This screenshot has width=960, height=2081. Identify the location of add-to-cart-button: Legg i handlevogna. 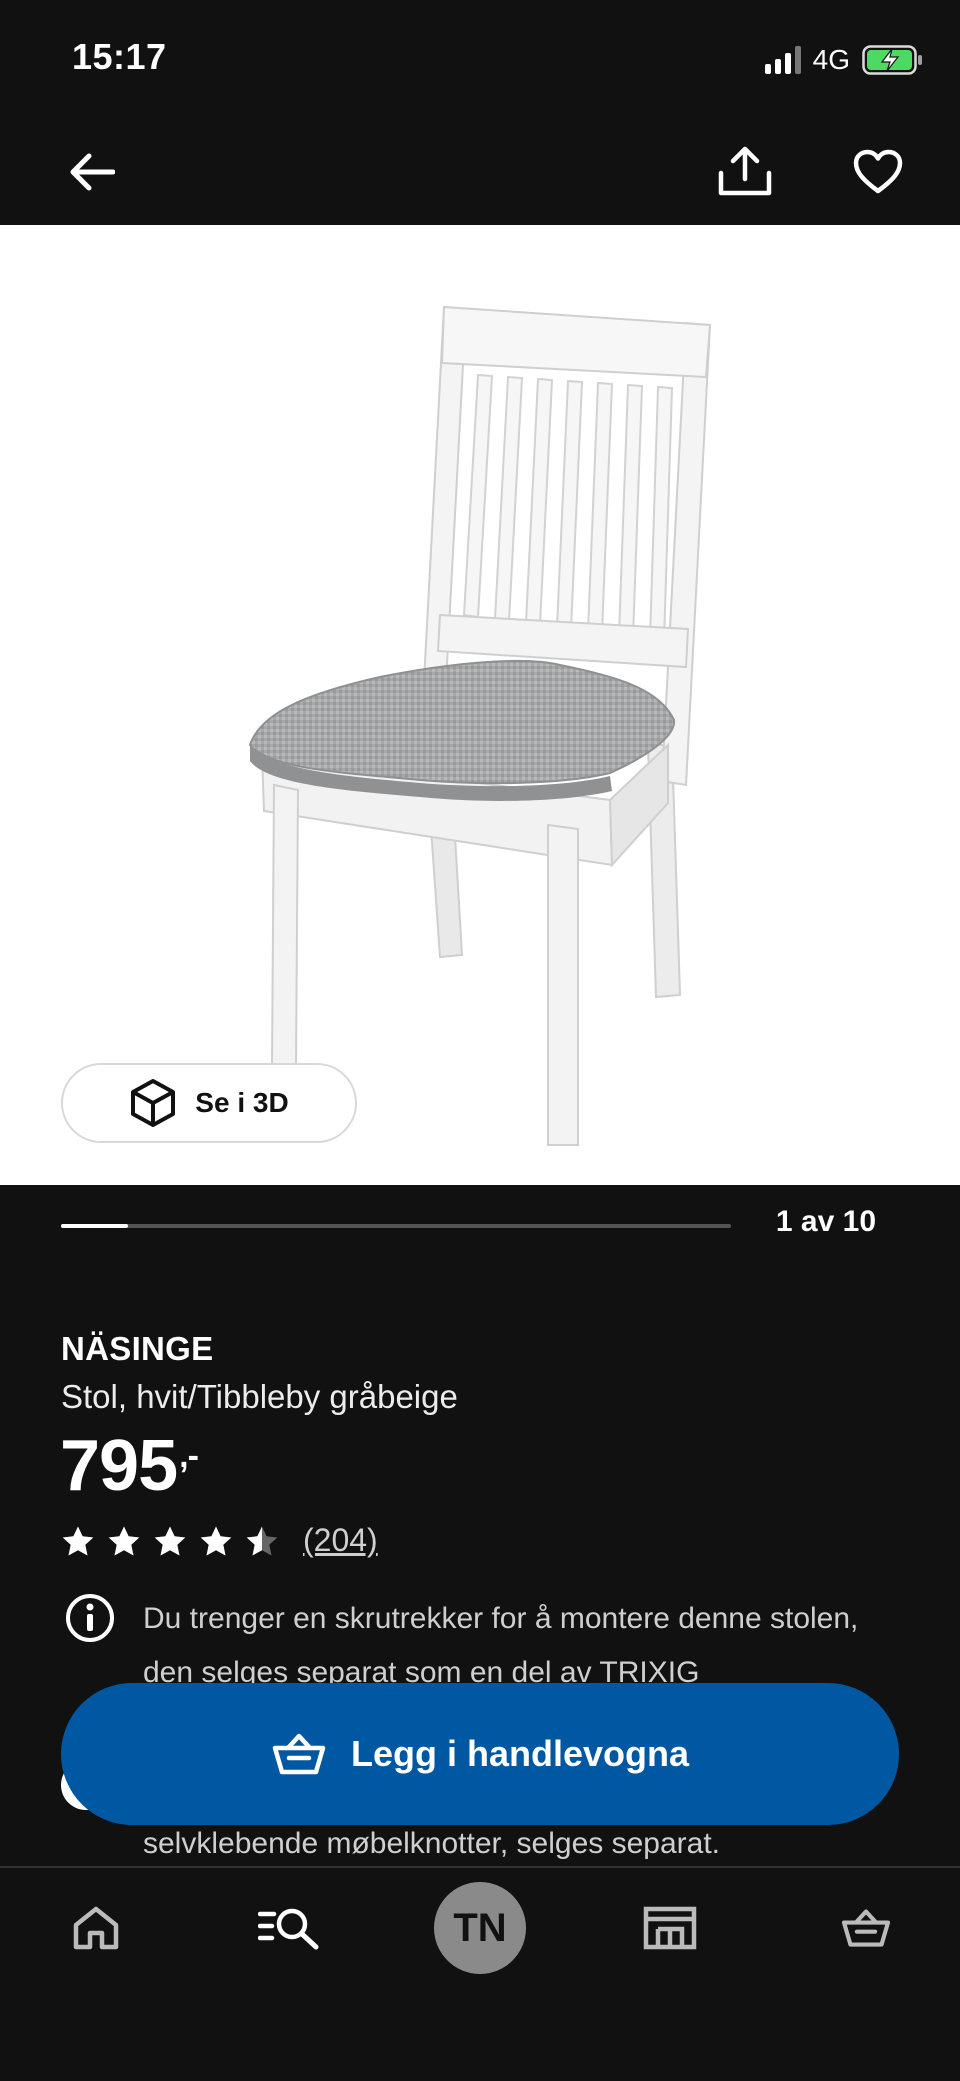
(480, 1754).